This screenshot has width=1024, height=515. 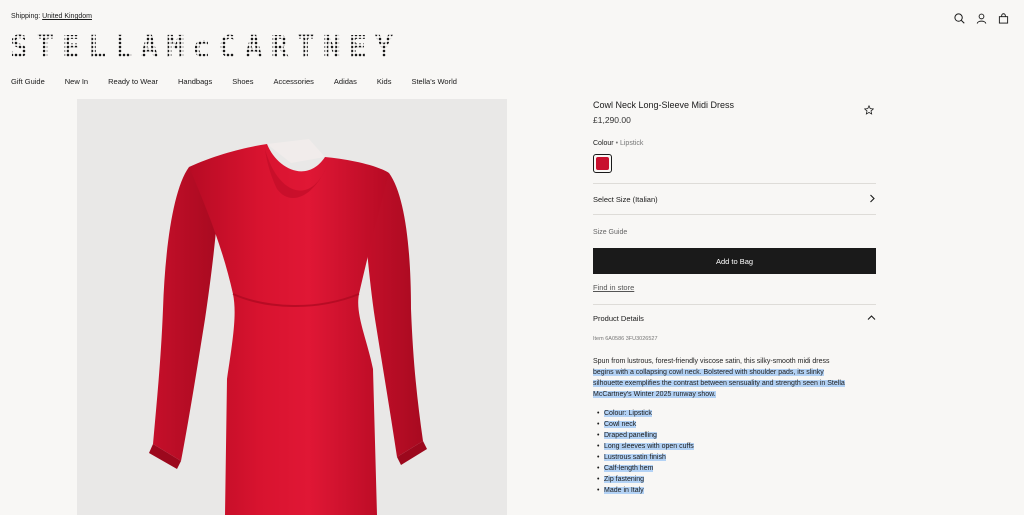 I want to click on add-to-bag-button: Add to Bag, so click(x=734, y=261).